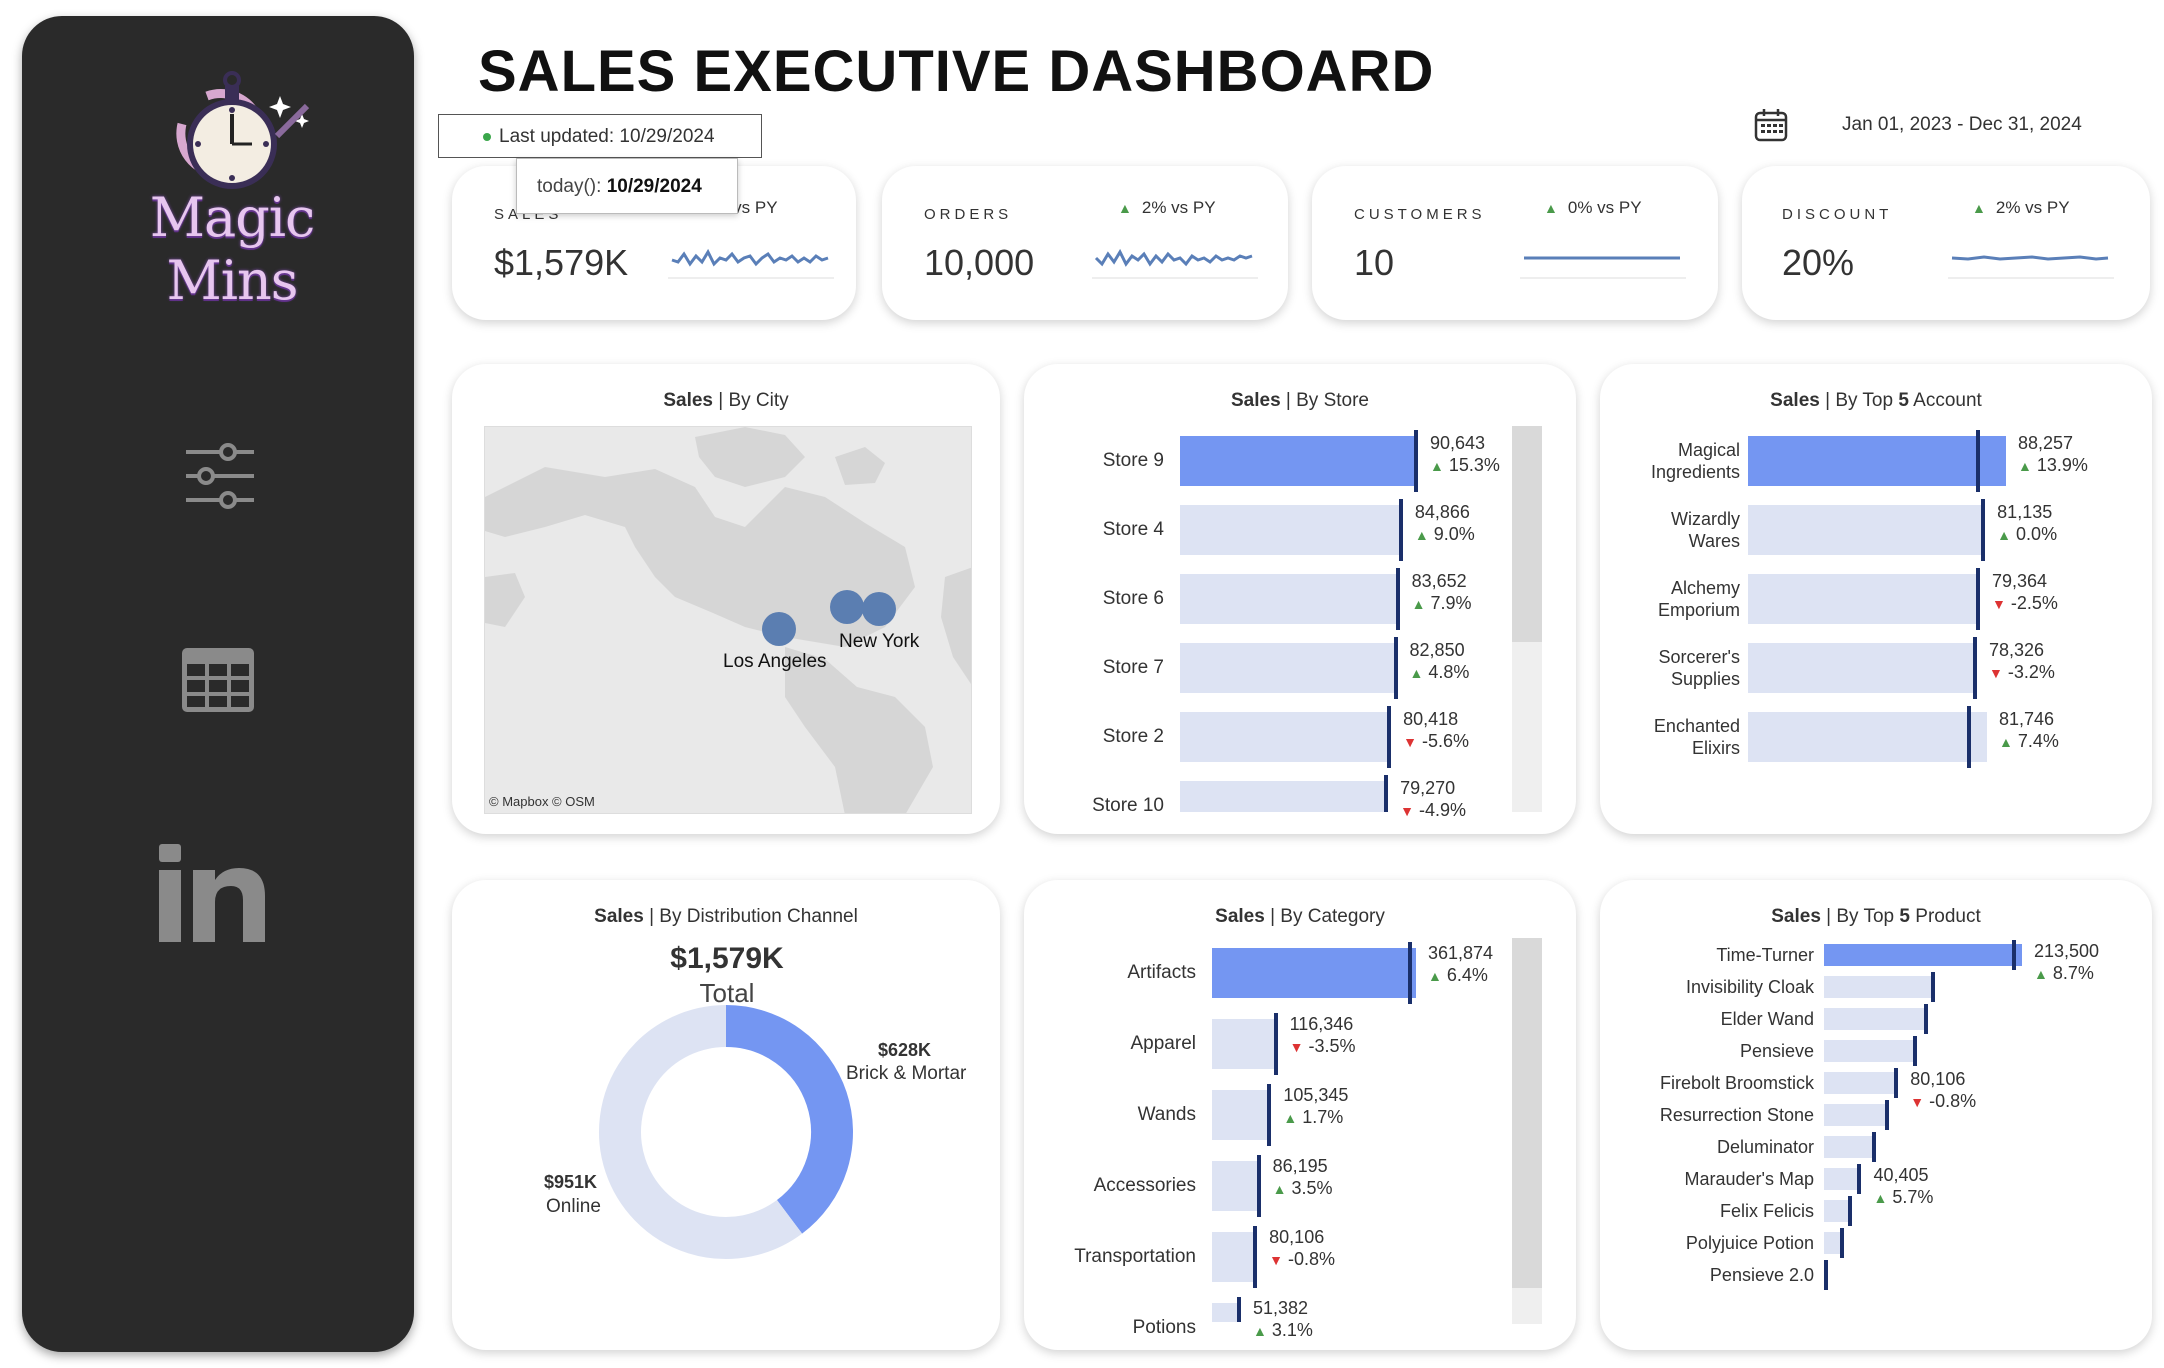 This screenshot has width=2164, height=1368. I want to click on bar-category-label: Polyjuice Potion, so click(1749, 1243).